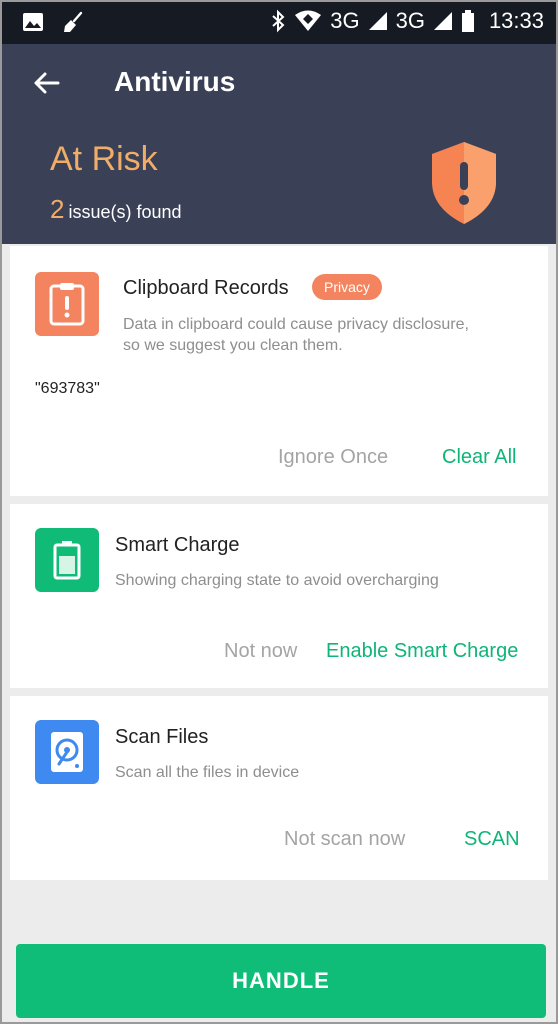 This screenshot has height=1024, width=558. I want to click on issue-count: 2, so click(57, 209).